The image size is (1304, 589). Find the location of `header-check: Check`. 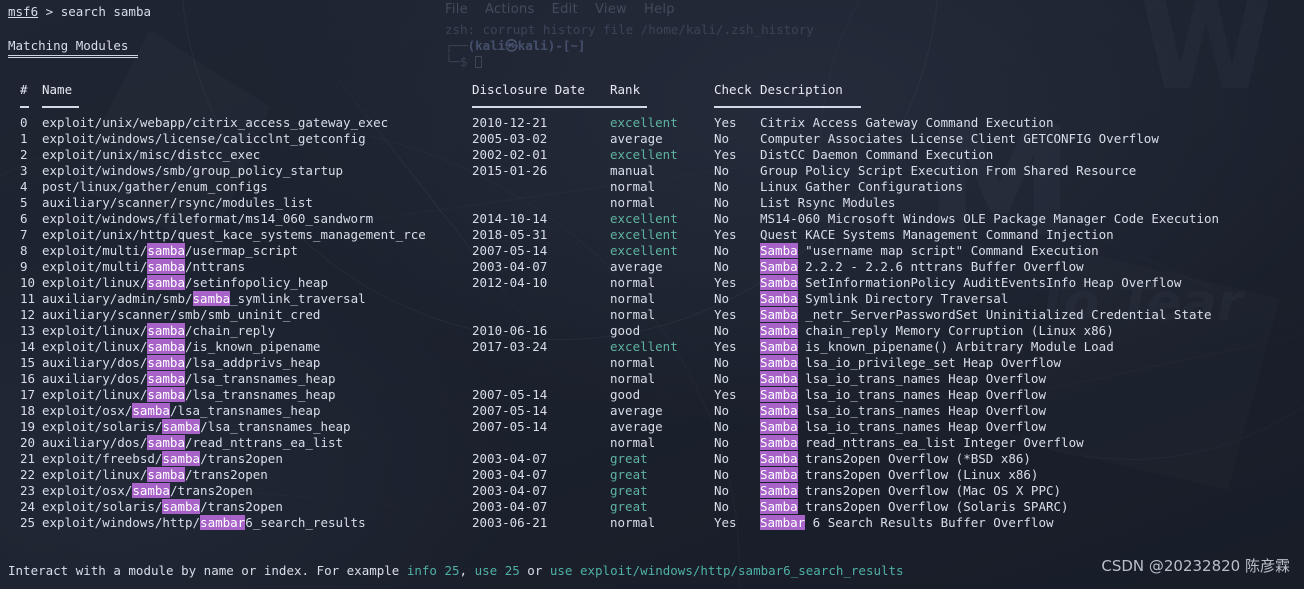

header-check: Check is located at coordinates (733, 89).